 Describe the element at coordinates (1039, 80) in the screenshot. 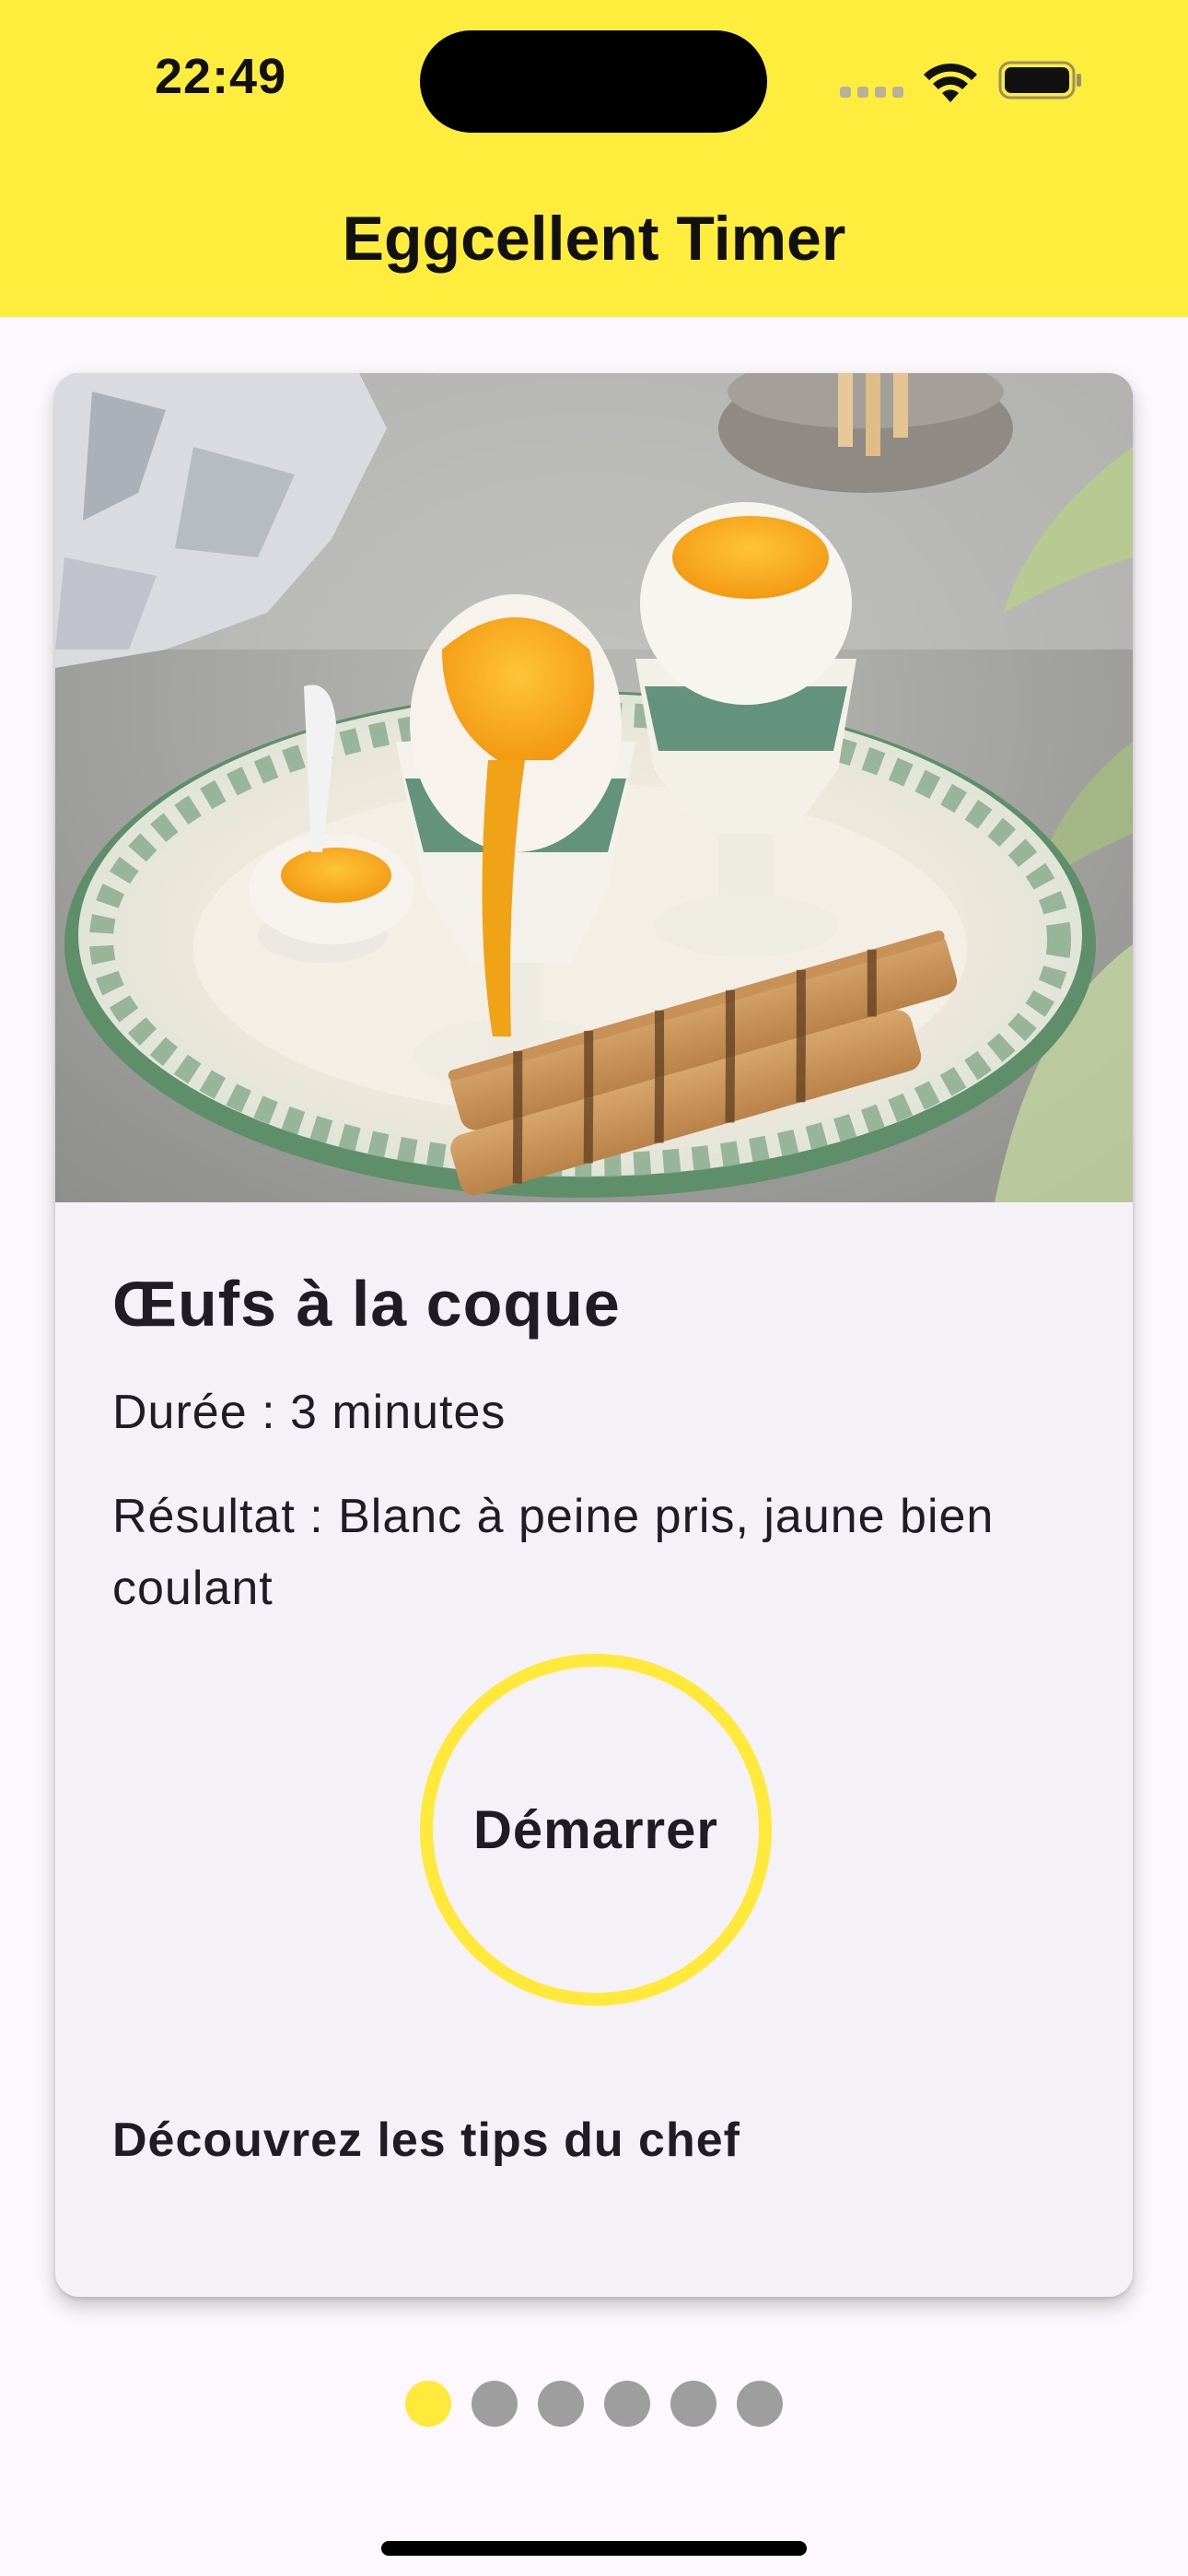

I see `battery-icon` at that location.